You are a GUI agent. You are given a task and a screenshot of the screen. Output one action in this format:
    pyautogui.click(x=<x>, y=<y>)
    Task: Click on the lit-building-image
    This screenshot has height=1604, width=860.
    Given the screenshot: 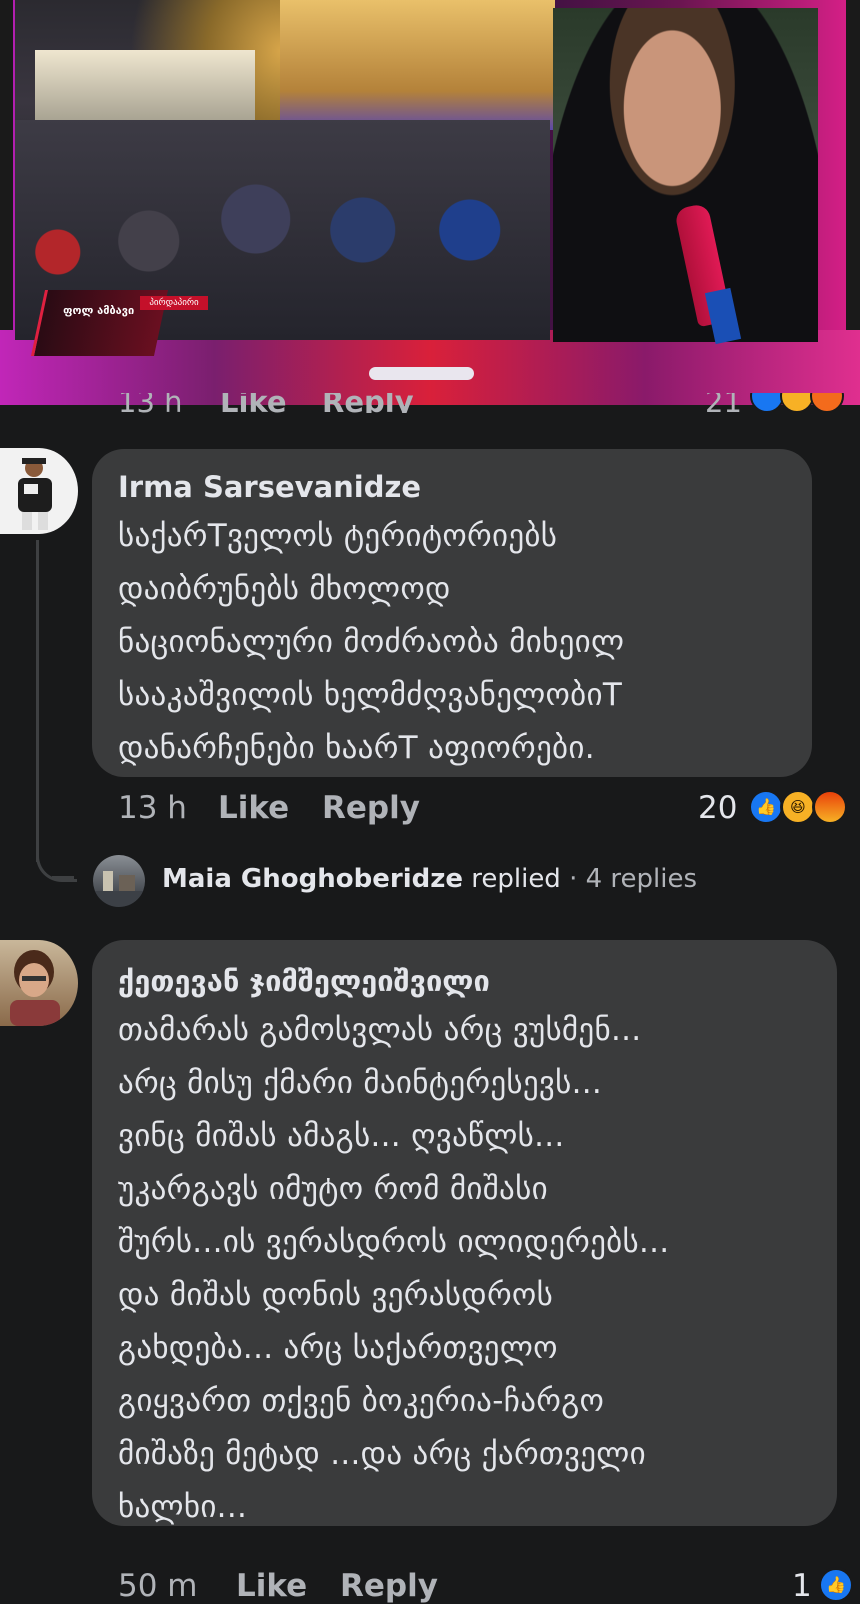 What is the action you would take?
    pyautogui.click(x=417, y=65)
    